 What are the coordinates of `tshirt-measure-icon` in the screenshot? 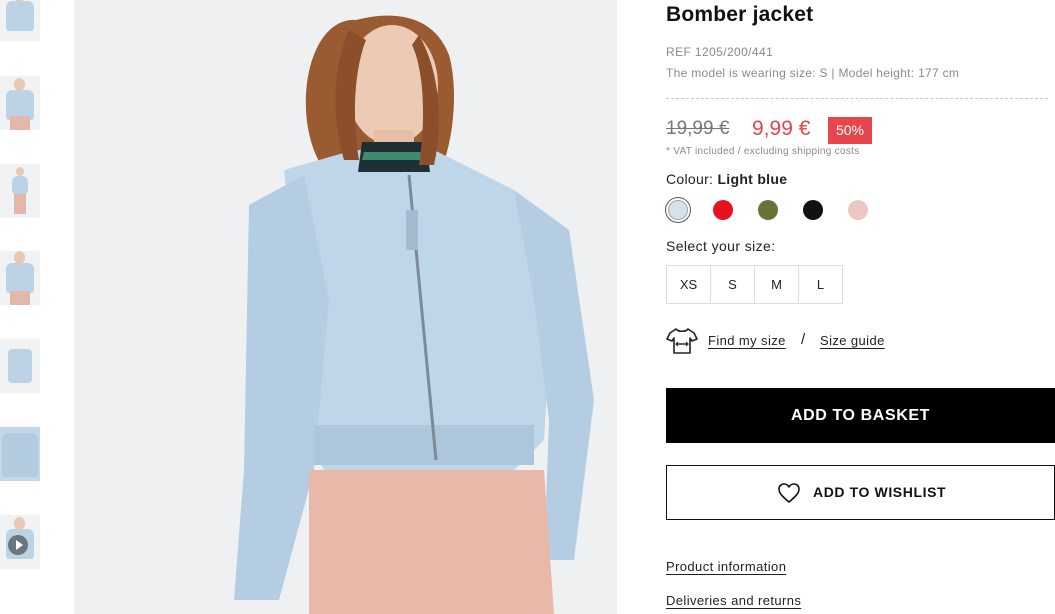 It's located at (682, 341).